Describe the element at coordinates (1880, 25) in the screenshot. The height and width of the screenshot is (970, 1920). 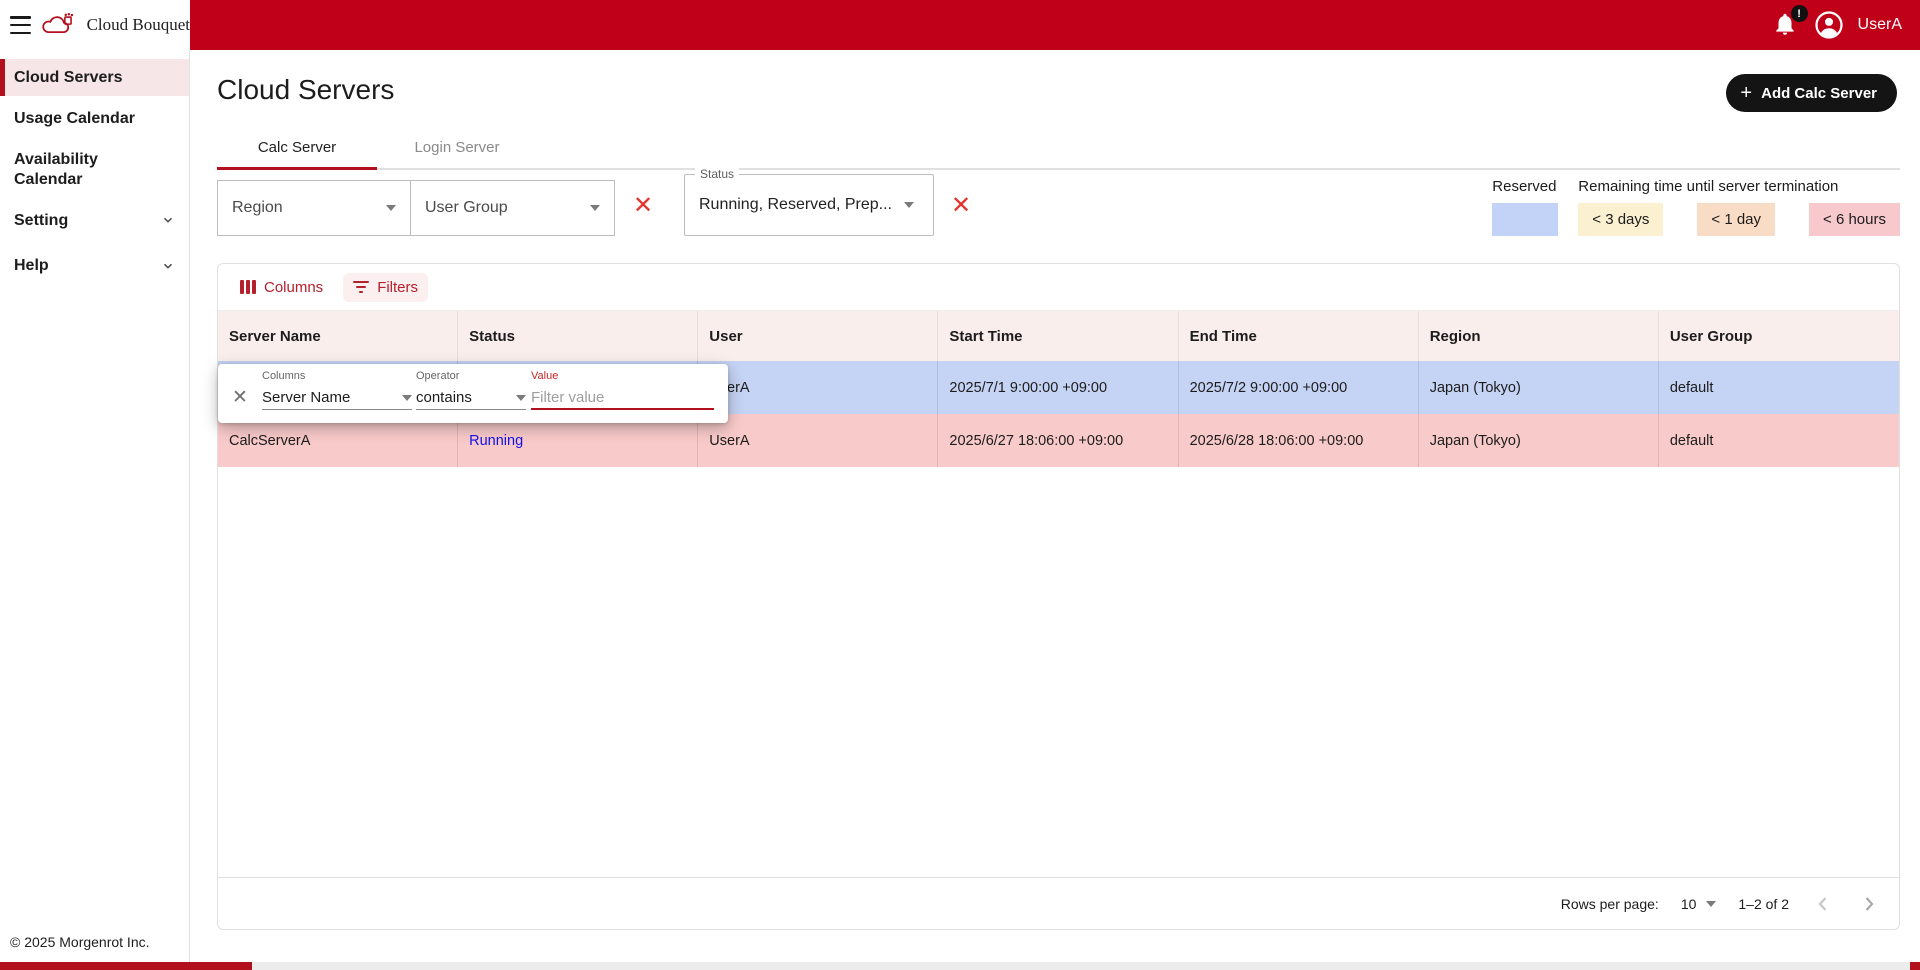
I see `user-name: UserA` at that location.